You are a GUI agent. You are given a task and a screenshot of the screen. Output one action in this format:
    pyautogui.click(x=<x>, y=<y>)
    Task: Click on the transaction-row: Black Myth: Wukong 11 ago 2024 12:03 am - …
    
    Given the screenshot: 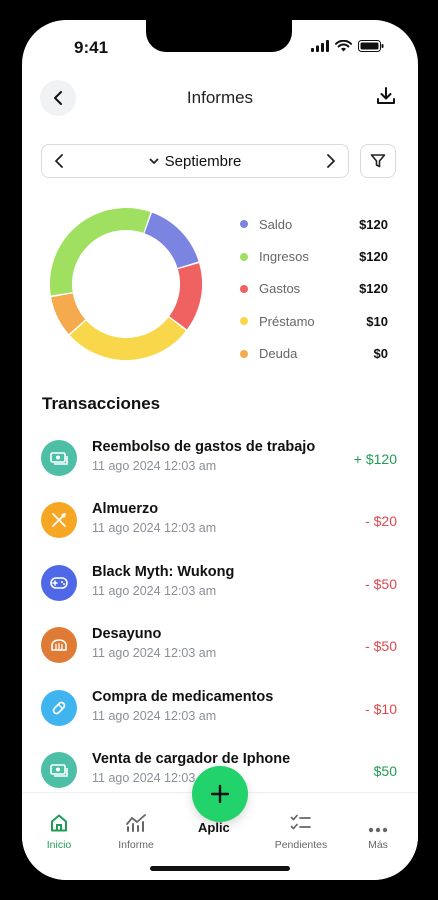 What is the action you would take?
    pyautogui.click(x=220, y=588)
    